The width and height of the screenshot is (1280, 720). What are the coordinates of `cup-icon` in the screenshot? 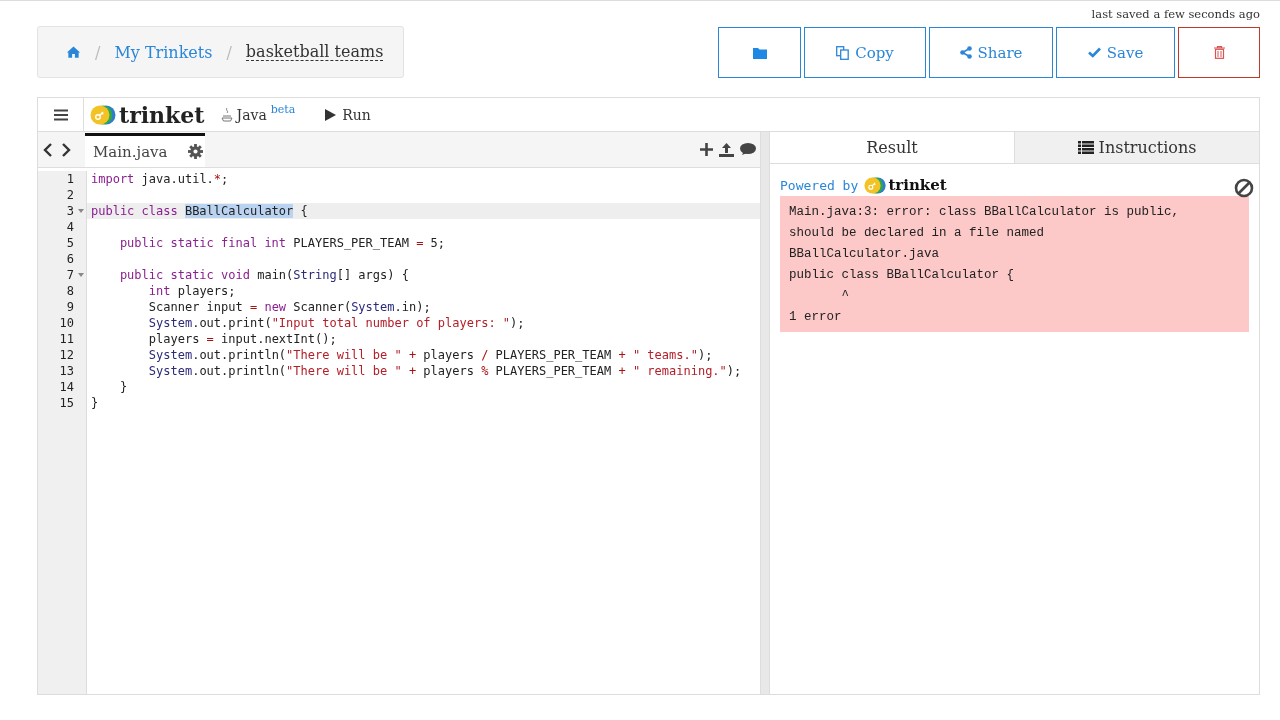 It's located at (226, 114).